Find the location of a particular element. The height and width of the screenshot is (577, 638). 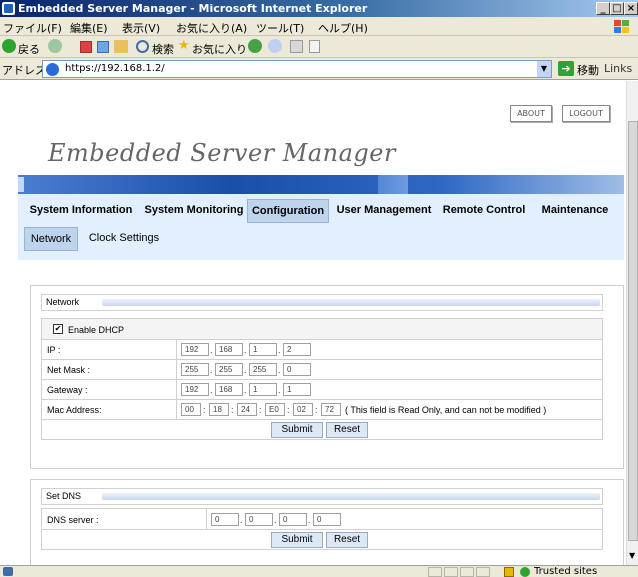

tab-maintenance: Maintenance is located at coordinates (575, 211).